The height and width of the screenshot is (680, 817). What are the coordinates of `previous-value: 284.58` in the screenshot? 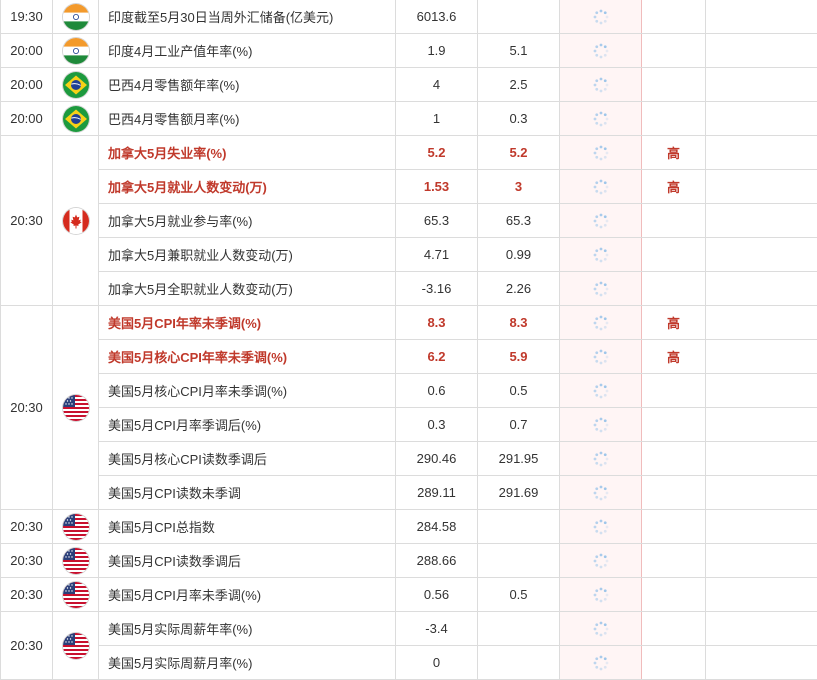 It's located at (437, 527).